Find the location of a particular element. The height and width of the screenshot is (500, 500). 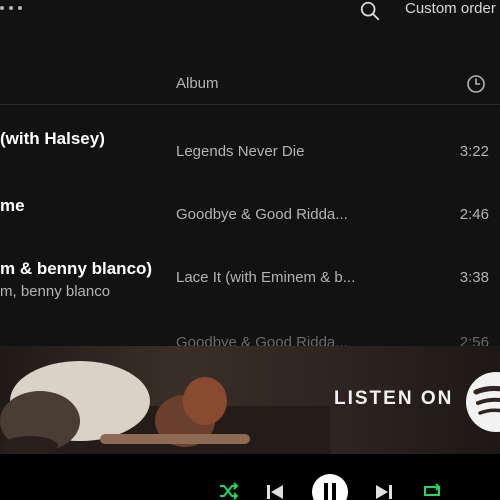

track-duration: 3:22 is located at coordinates (474, 151).